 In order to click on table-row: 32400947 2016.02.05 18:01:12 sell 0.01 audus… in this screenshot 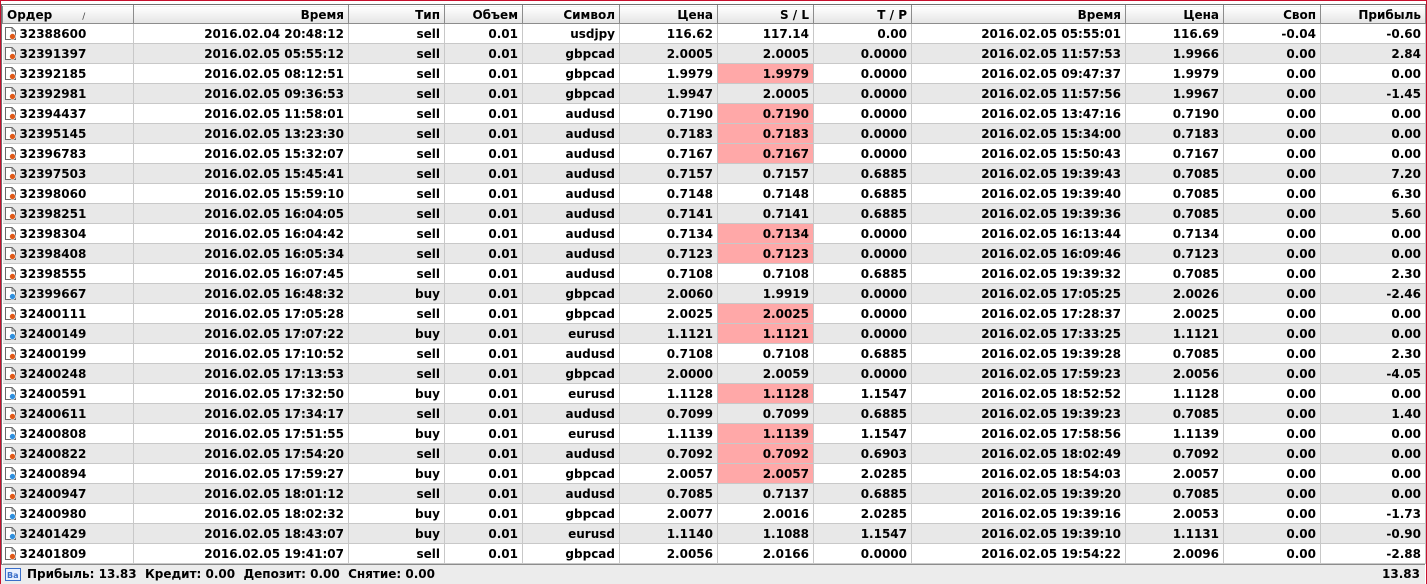, I will do `click(714, 493)`.